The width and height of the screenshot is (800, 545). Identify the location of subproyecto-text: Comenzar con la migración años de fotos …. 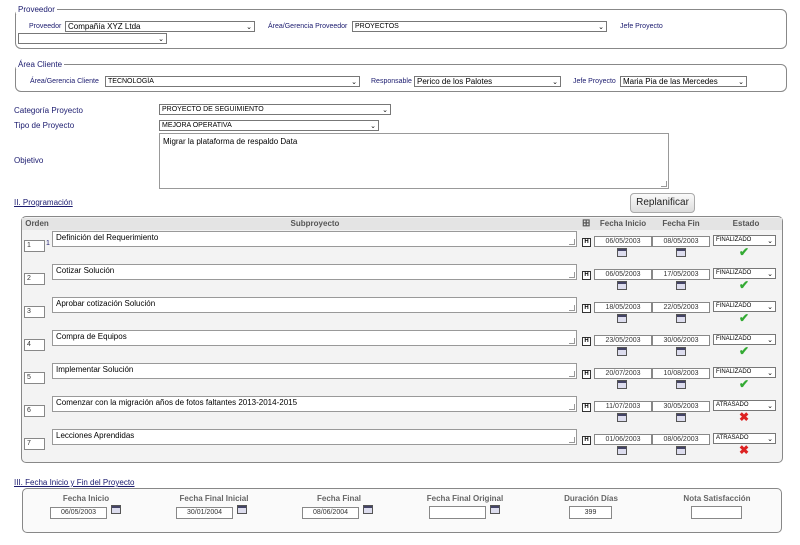
(177, 402).